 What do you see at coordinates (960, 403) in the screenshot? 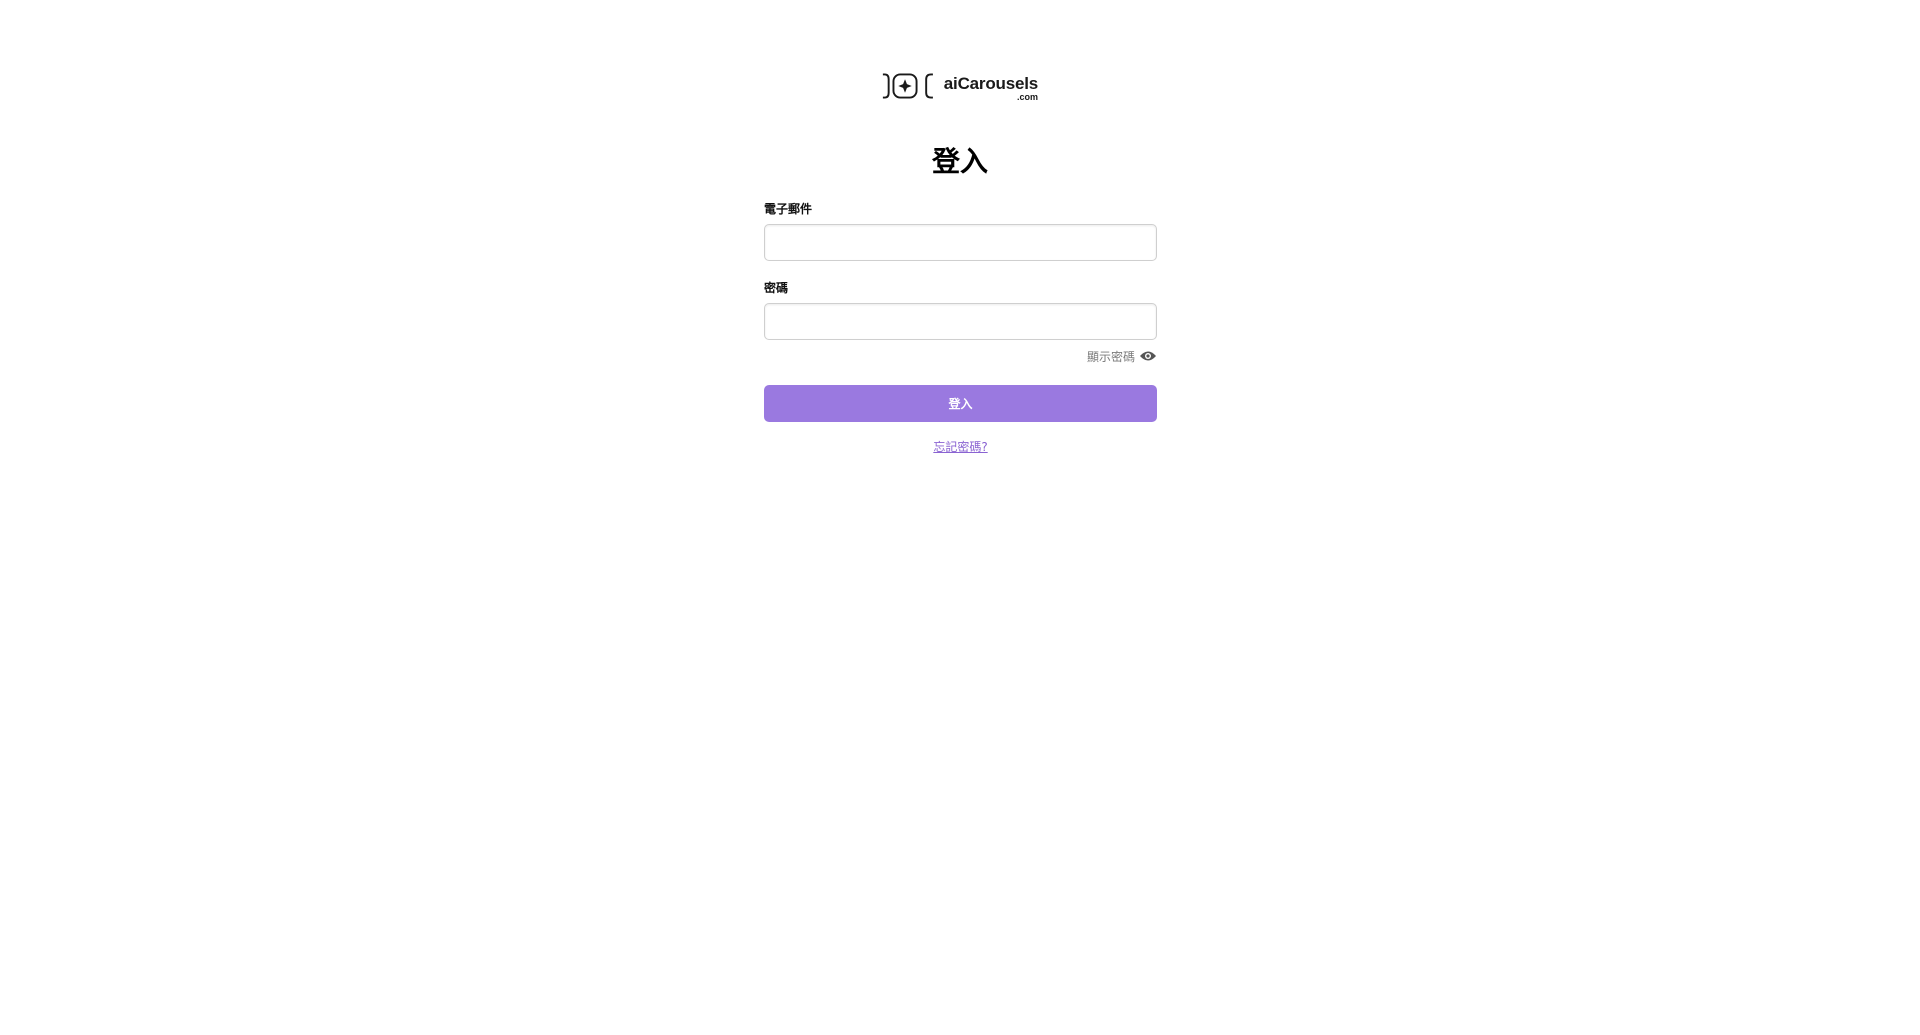
I see `login-button: 登入` at bounding box center [960, 403].